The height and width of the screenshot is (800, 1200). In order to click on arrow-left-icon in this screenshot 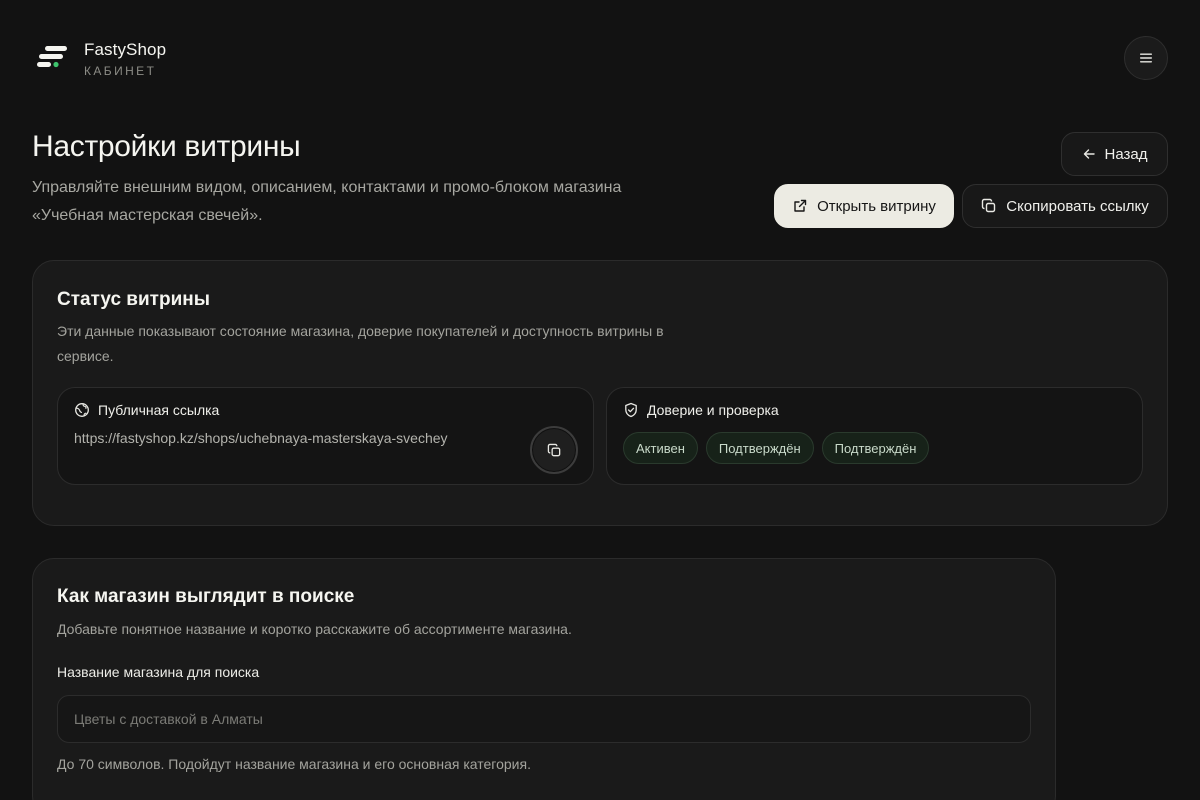, I will do `click(1089, 154)`.